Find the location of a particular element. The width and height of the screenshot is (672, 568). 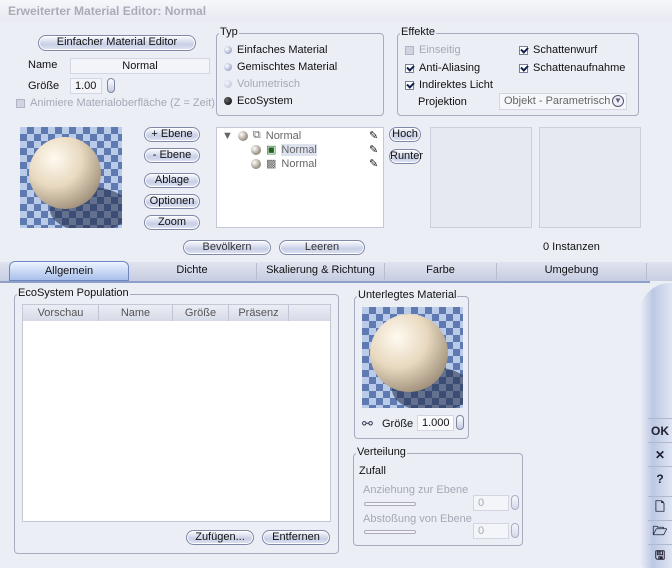

einseitig-checkbox: Einseitig is located at coordinates (433, 50).